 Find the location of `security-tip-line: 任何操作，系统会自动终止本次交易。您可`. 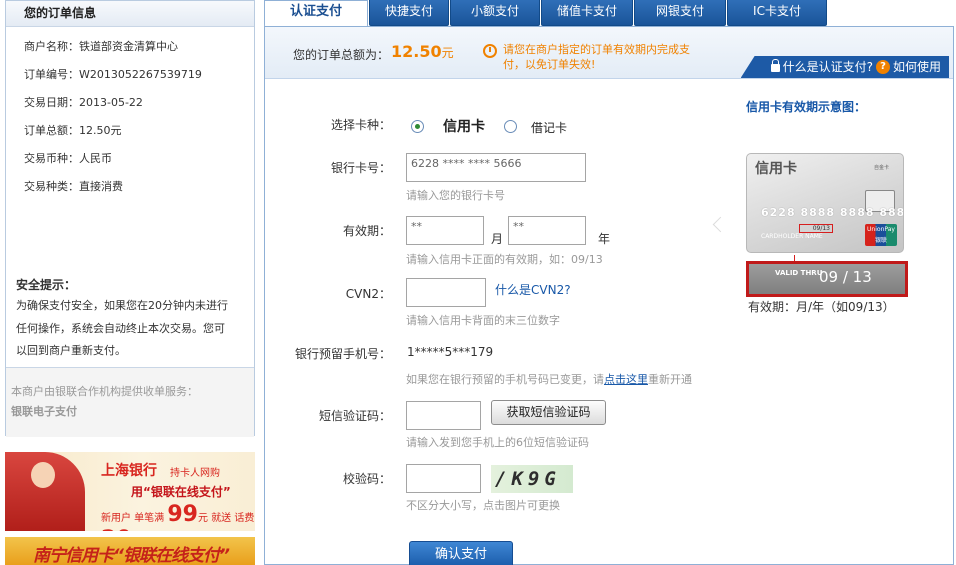

security-tip-line: 任何操作，系统会自动终止本次交易。您可 is located at coordinates (120, 328).